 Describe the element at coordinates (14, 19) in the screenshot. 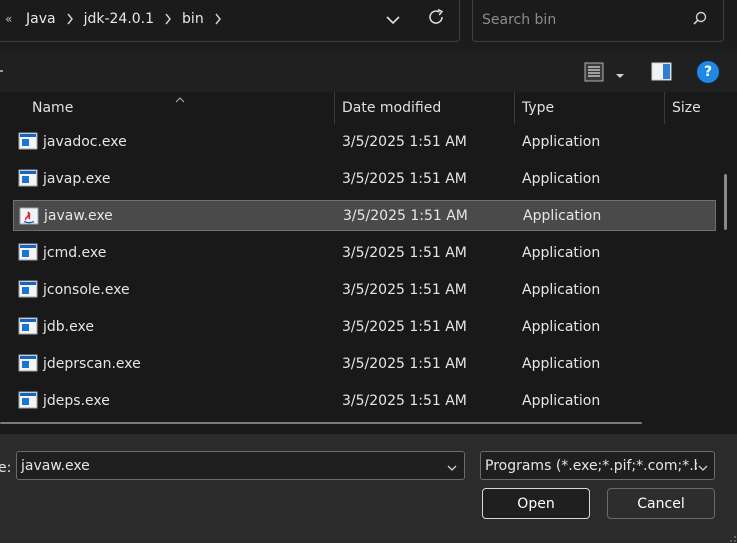

I see `breadcrumb-overflow-button: «` at that location.